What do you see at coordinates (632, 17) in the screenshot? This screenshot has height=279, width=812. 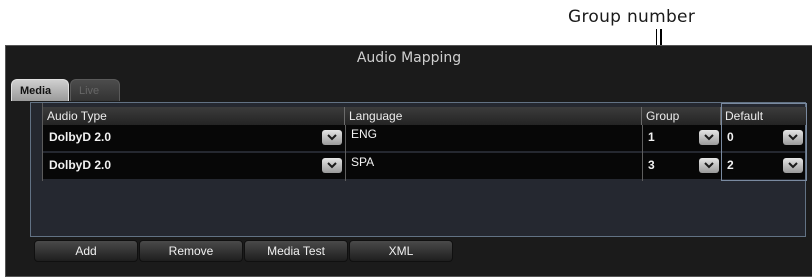 I see `callout-label: Group number` at bounding box center [632, 17].